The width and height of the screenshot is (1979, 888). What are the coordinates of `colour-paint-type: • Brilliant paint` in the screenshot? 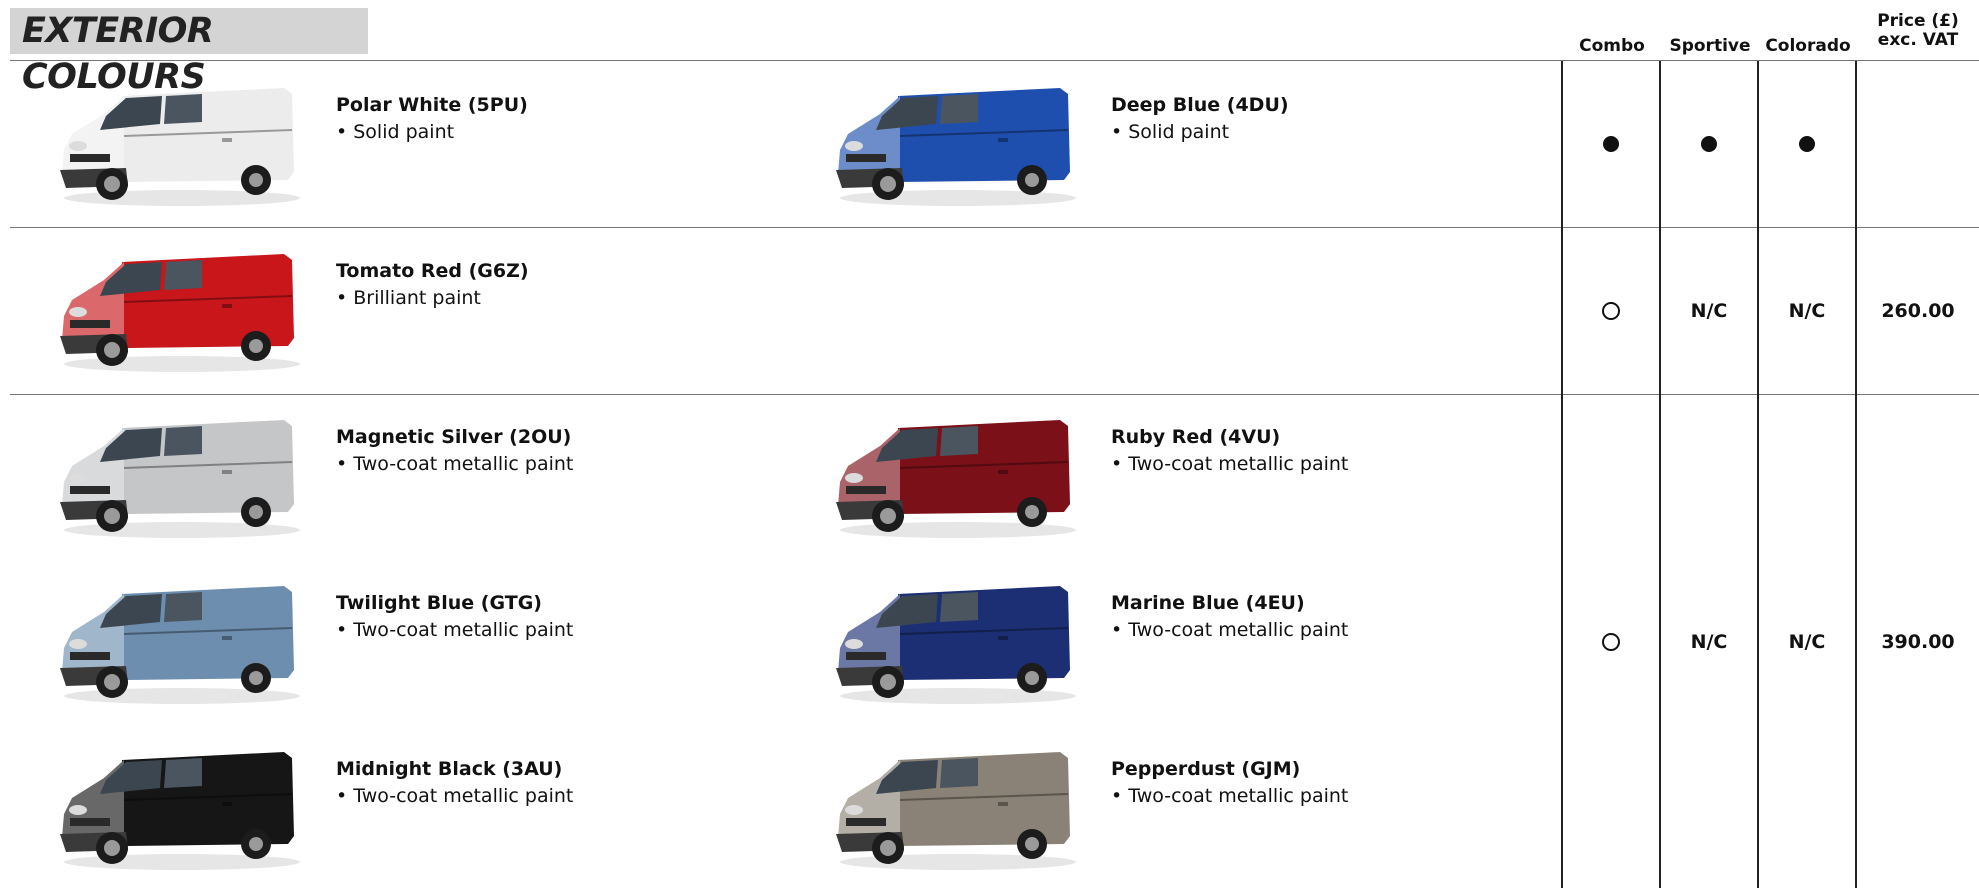 It's located at (408, 298).